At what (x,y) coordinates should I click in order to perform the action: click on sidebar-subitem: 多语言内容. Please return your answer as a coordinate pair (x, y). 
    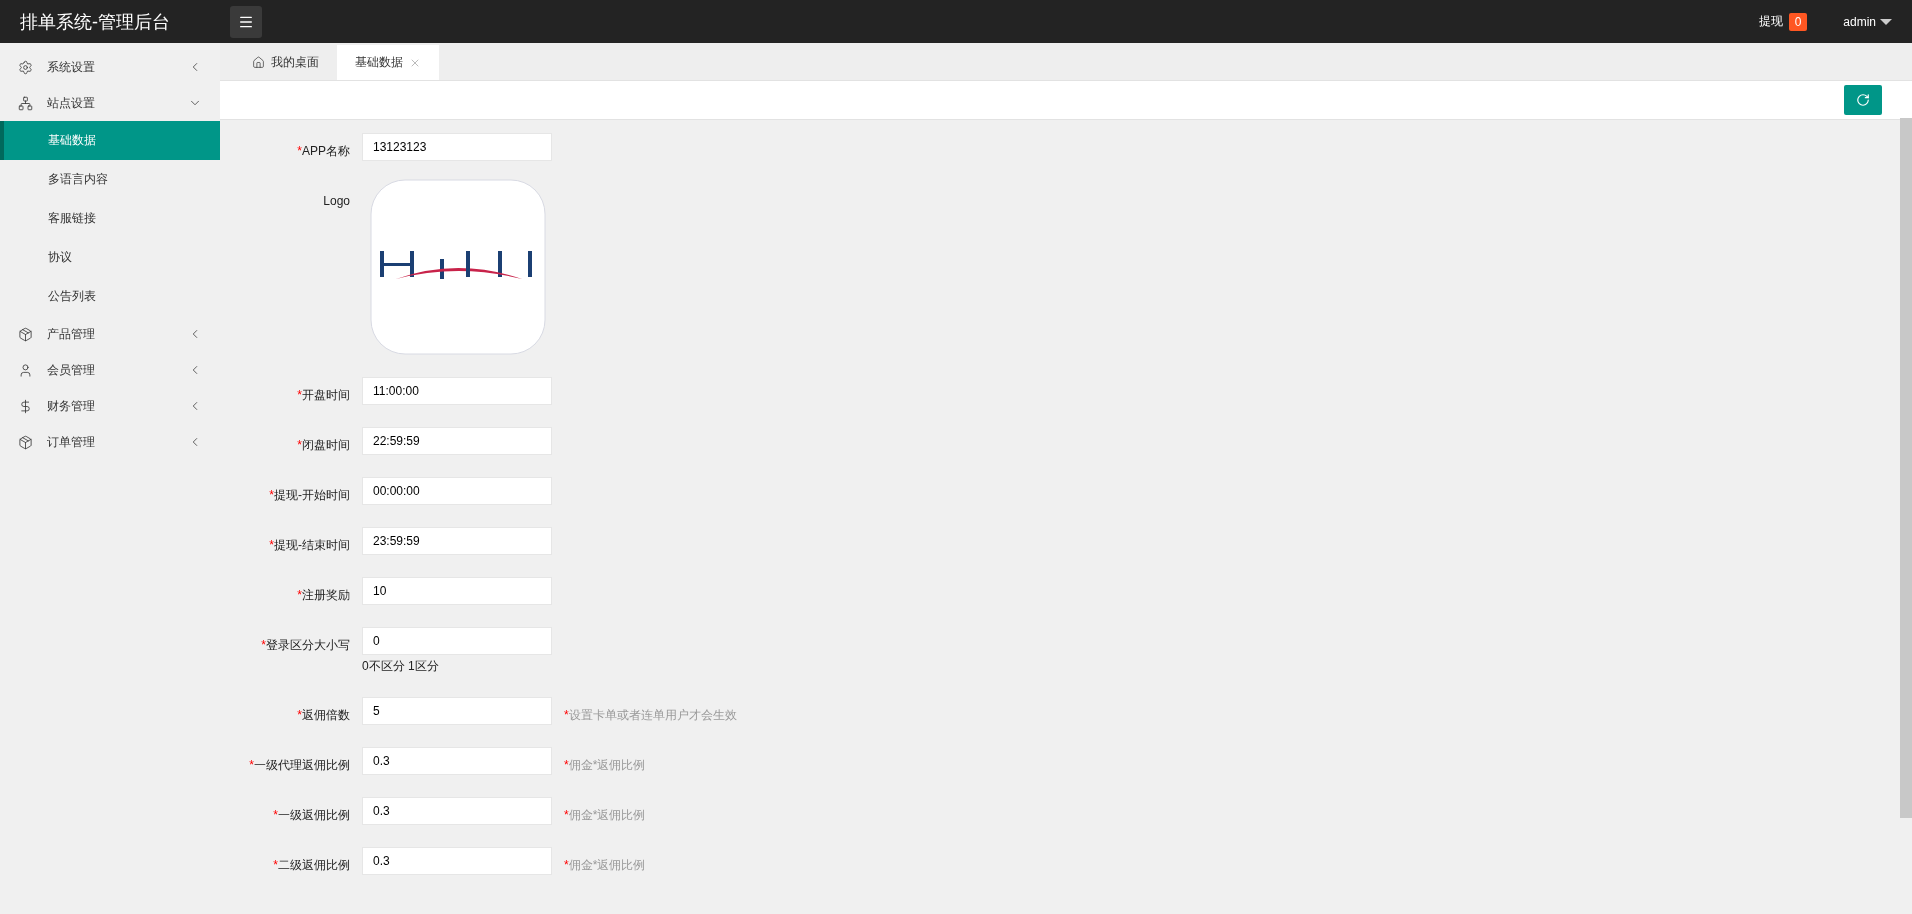
    Looking at the image, I should click on (110, 179).